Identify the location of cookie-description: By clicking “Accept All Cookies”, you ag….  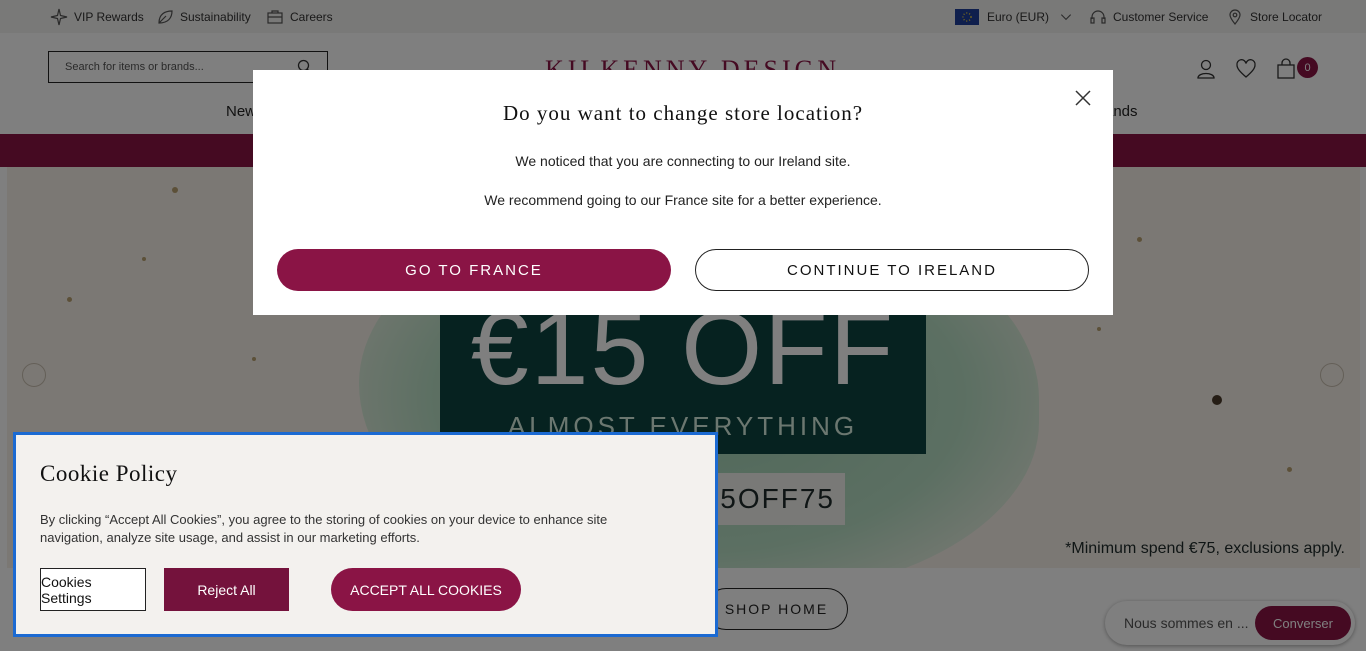
(324, 528).